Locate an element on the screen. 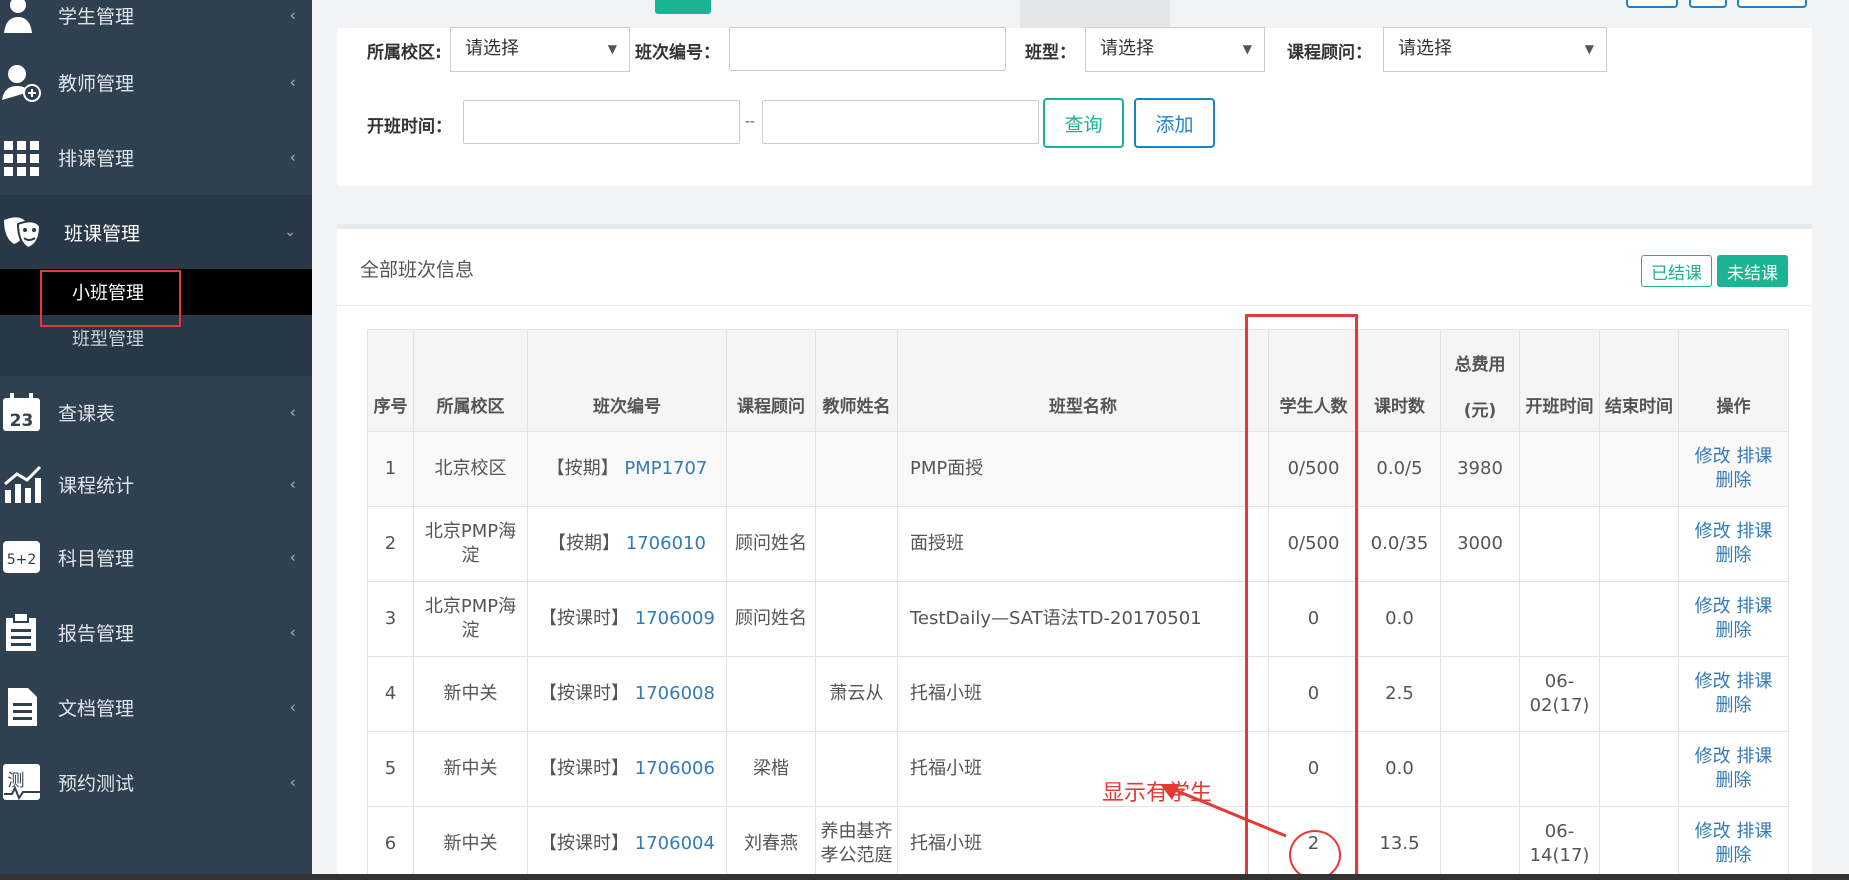  cell-teacher: 养由基齐孝公范庭 is located at coordinates (856, 843).